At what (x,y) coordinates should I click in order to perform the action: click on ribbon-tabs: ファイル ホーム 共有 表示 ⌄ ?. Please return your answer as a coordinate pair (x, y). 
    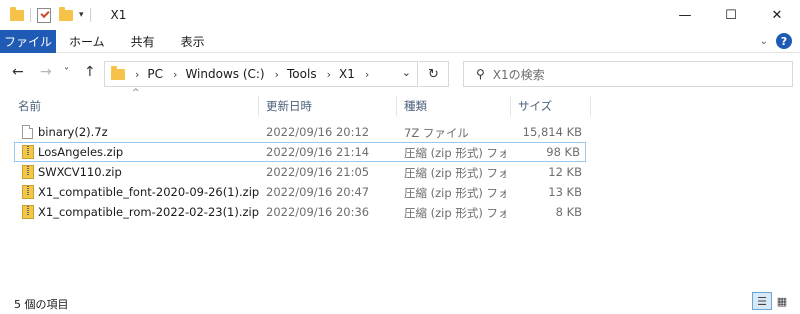
    Looking at the image, I should click on (400, 41).